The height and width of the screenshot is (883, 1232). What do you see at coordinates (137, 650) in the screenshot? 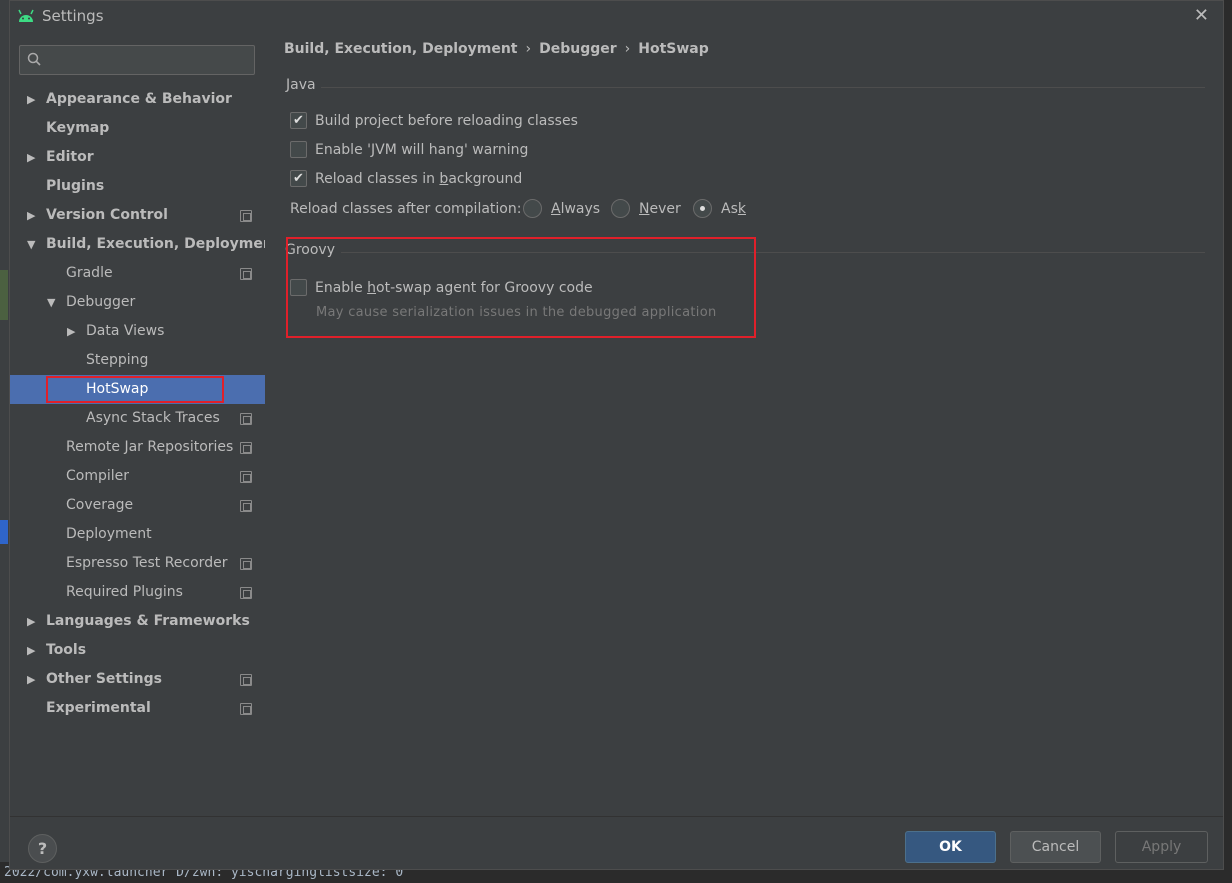
I see `sidebar-item-tools: ▶ Tools` at bounding box center [137, 650].